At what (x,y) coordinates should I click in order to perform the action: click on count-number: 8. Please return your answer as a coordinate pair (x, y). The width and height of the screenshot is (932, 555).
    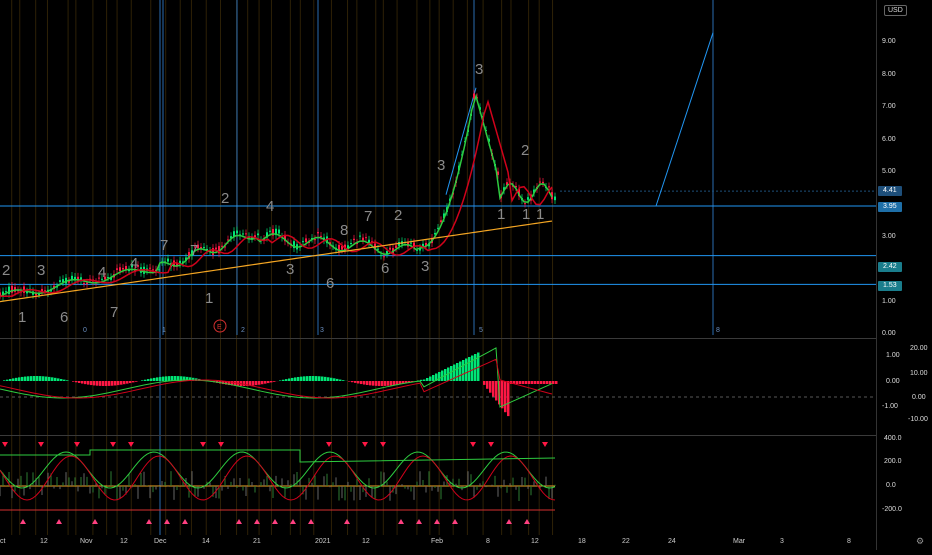
    Looking at the image, I should click on (344, 230).